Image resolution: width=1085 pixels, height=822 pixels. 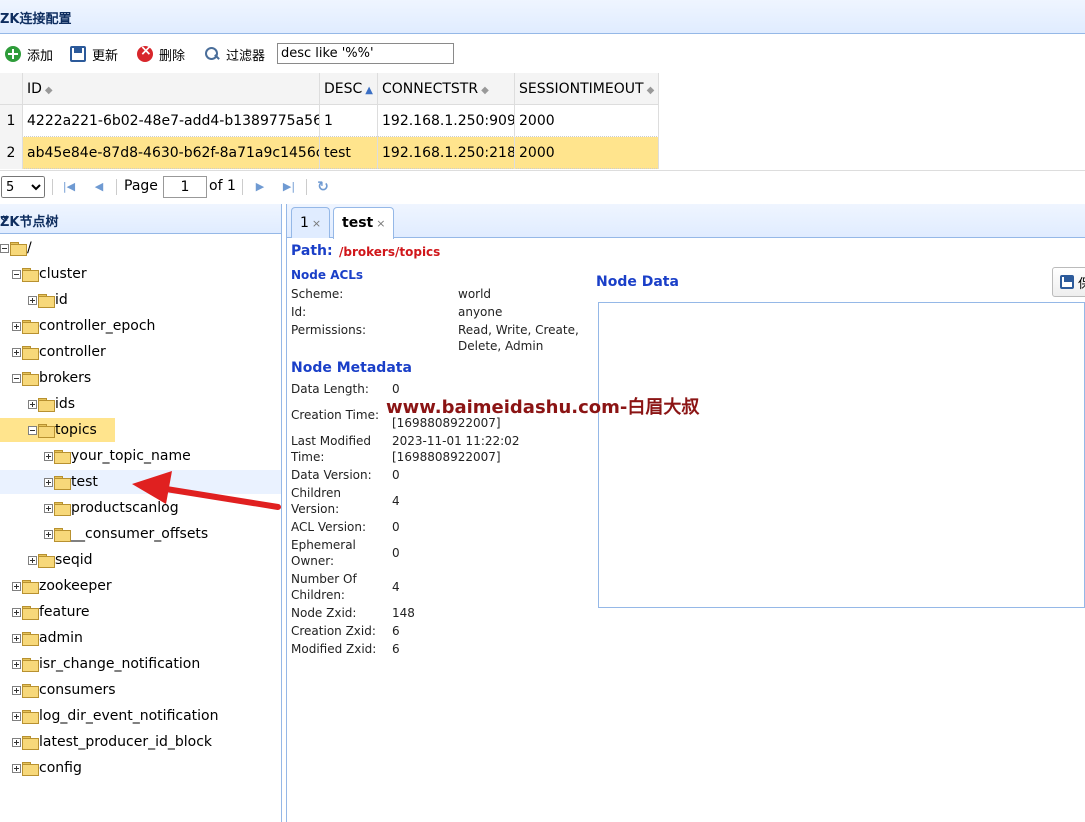 I want to click on tree-node-feature: feature, so click(x=51, y=612).